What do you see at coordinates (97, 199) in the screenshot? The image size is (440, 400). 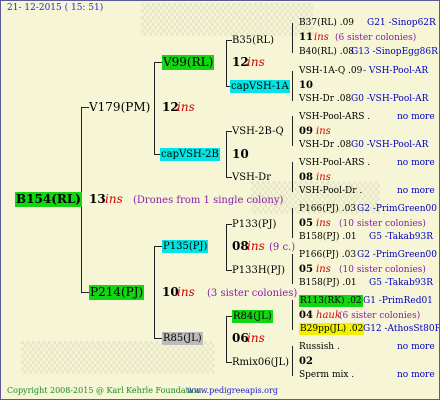 I see `root-generation: 13` at bounding box center [97, 199].